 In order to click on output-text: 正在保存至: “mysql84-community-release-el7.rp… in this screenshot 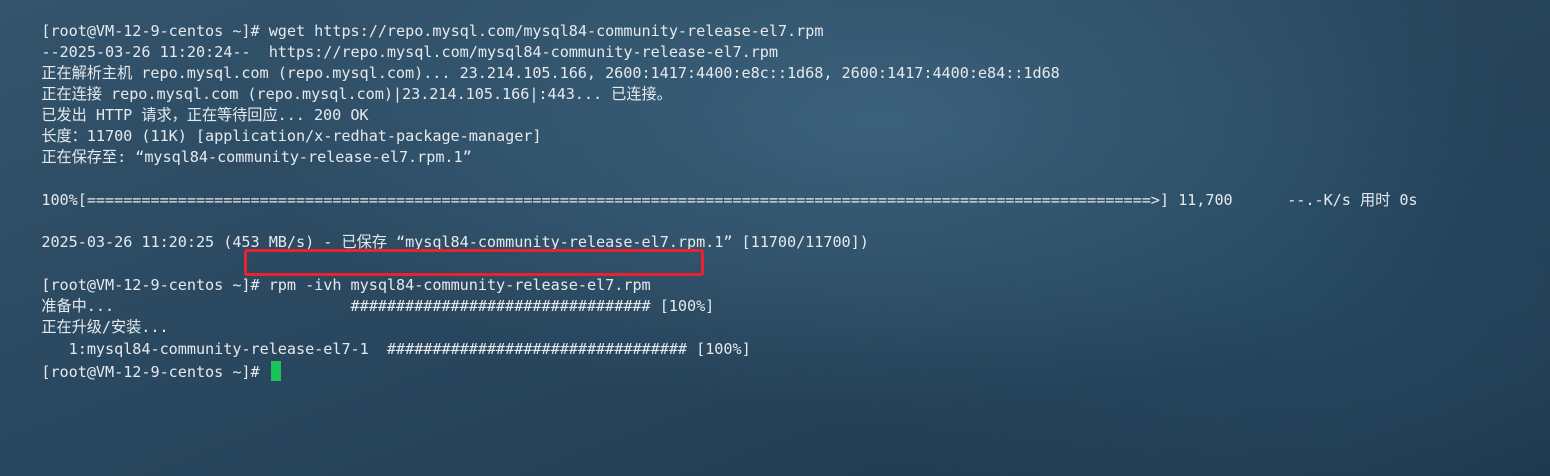, I will do `click(256, 157)`.